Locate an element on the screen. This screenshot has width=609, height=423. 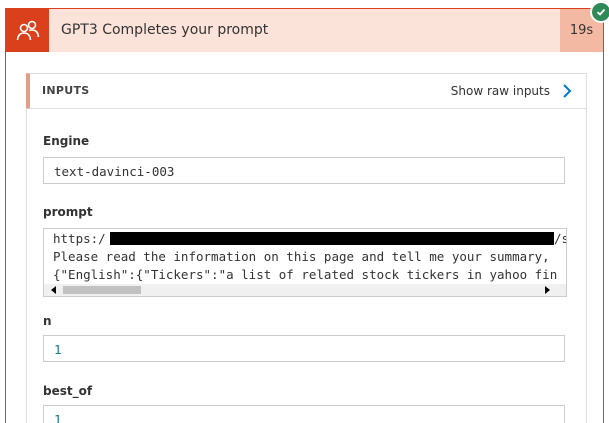
prompt-line-url-end: /s is located at coordinates (560, 238).